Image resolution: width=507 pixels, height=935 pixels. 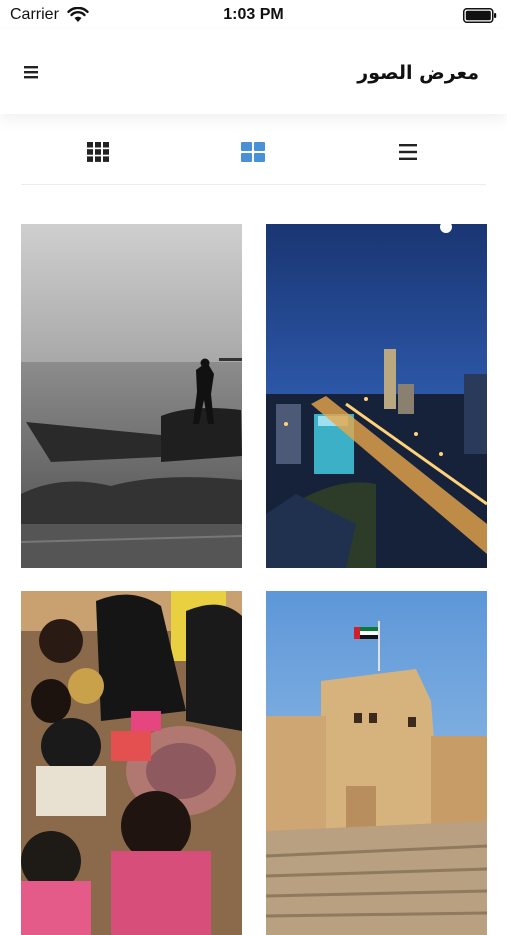 I want to click on grid-3x3-icon, so click(x=98, y=152).